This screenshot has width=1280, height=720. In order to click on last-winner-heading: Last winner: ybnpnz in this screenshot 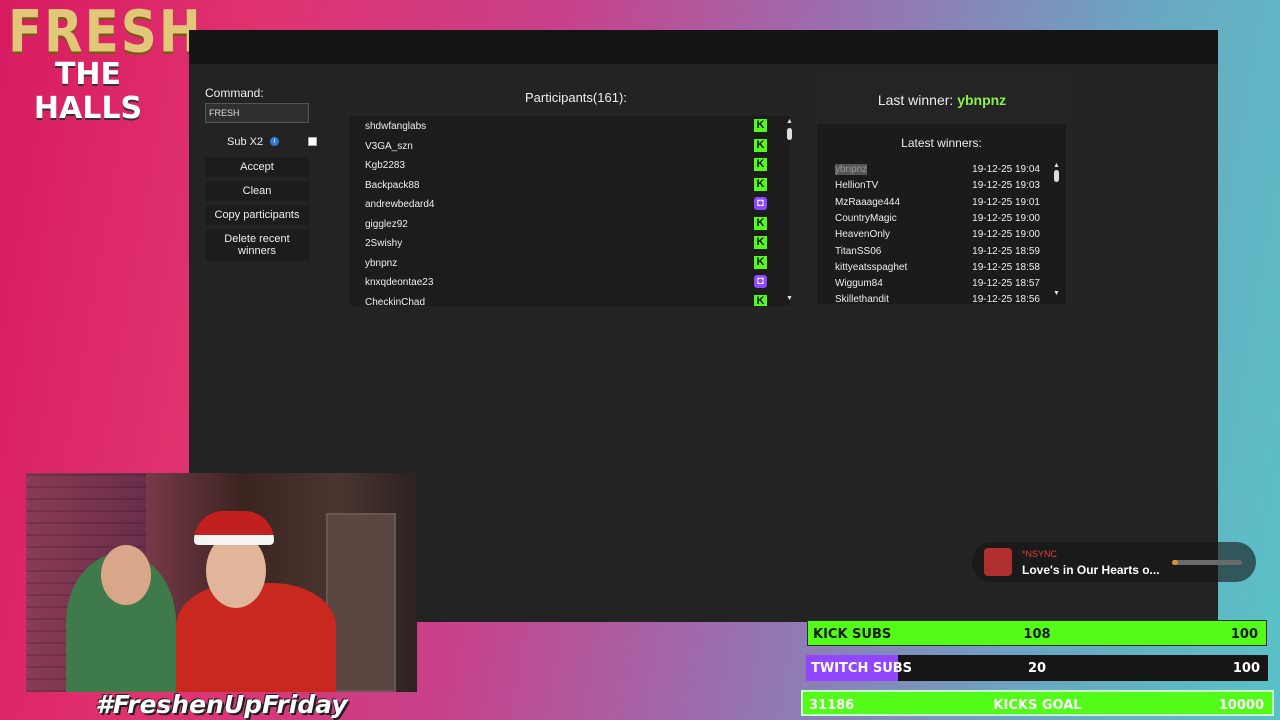, I will do `click(942, 100)`.